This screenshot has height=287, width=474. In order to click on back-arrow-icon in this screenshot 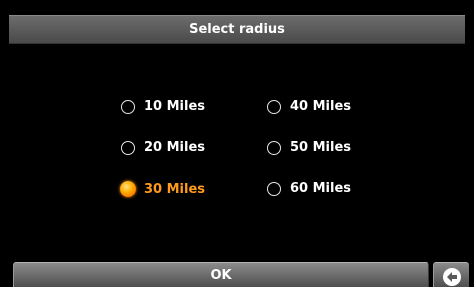, I will do `click(451, 277)`.